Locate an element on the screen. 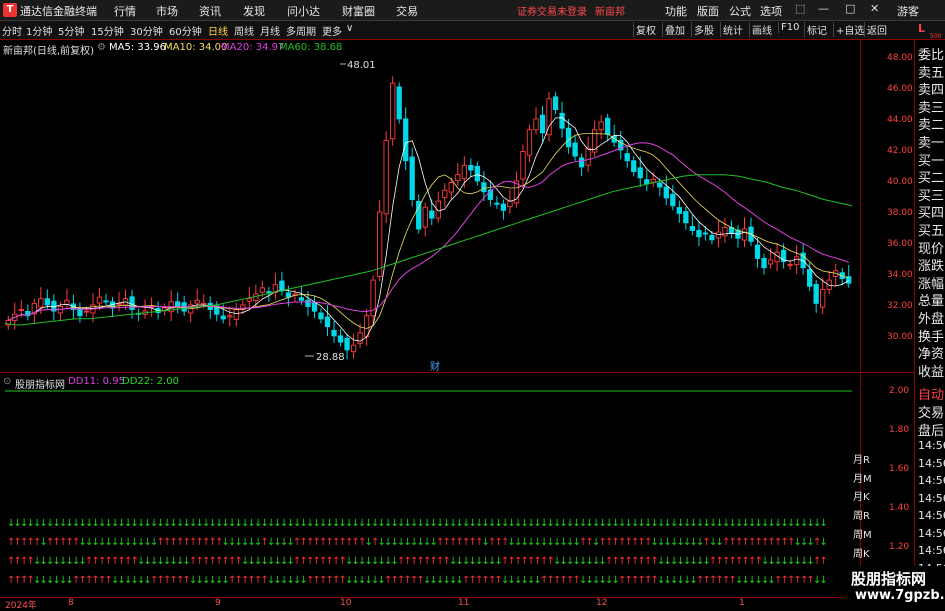  back-button: 返回 is located at coordinates (876, 29).